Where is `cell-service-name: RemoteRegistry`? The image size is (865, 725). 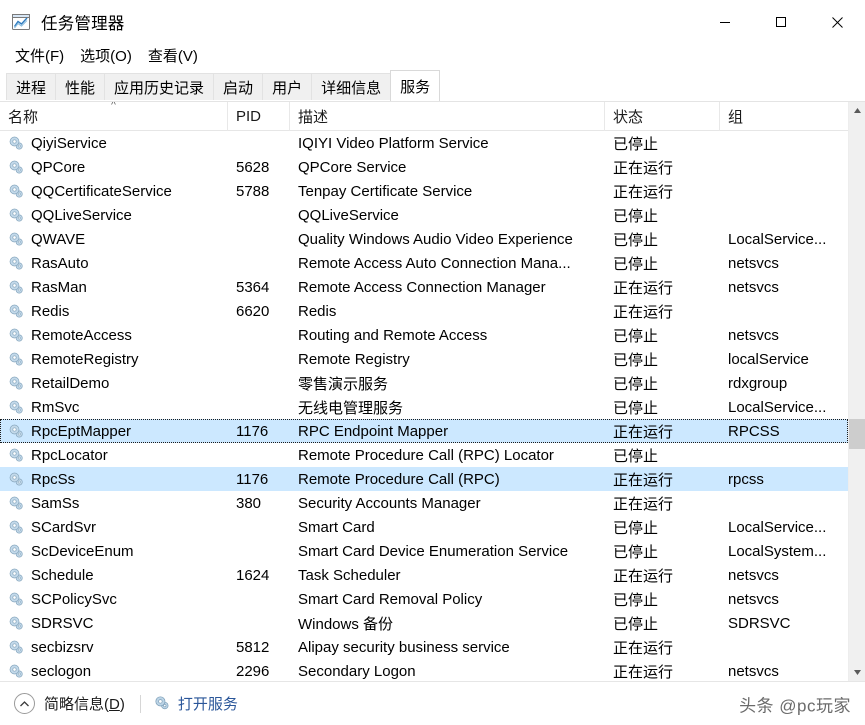
cell-service-name: RemoteRegistry is located at coordinates (114, 359).